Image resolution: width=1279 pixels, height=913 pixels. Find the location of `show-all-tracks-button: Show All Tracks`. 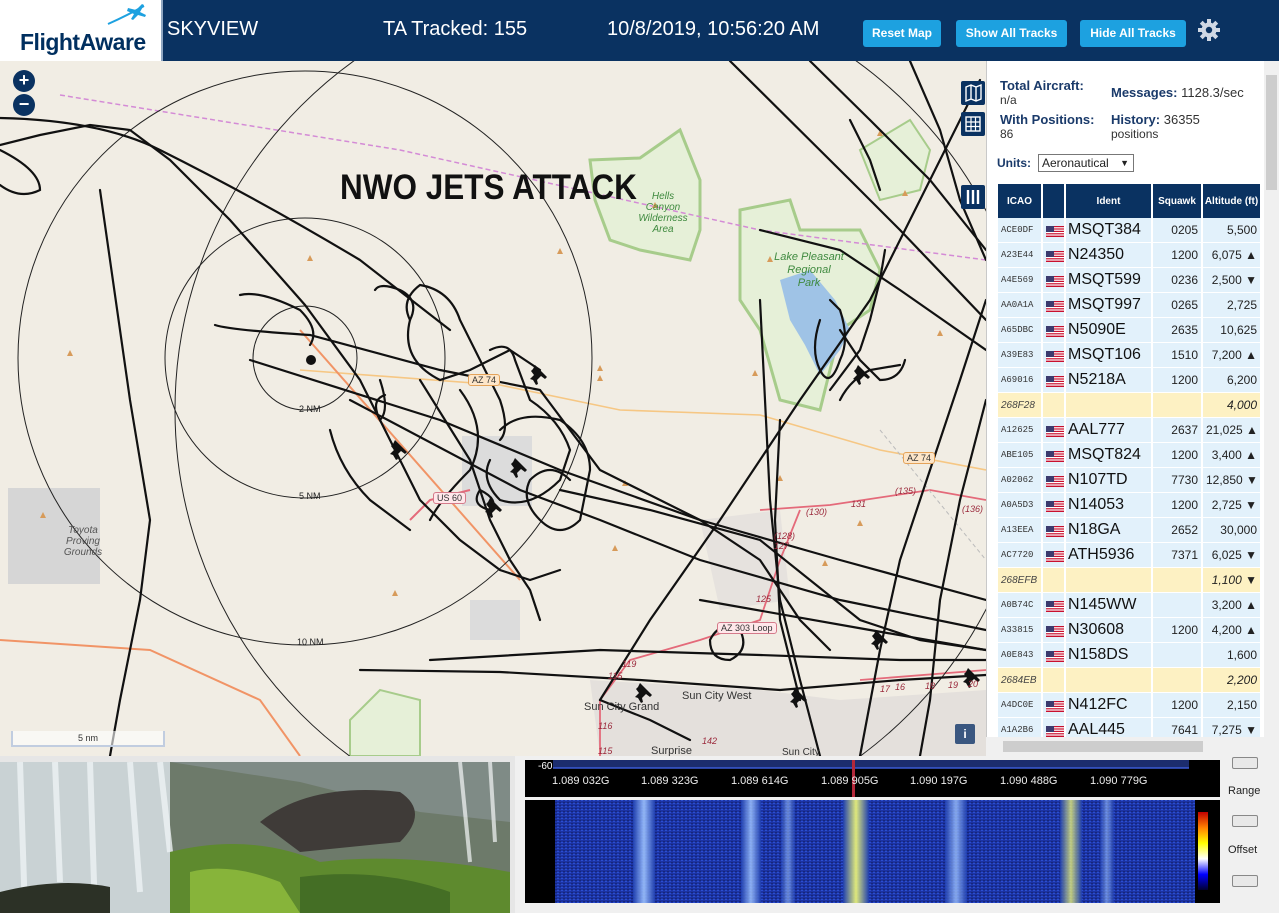

show-all-tracks-button: Show All Tracks is located at coordinates (1011, 33).